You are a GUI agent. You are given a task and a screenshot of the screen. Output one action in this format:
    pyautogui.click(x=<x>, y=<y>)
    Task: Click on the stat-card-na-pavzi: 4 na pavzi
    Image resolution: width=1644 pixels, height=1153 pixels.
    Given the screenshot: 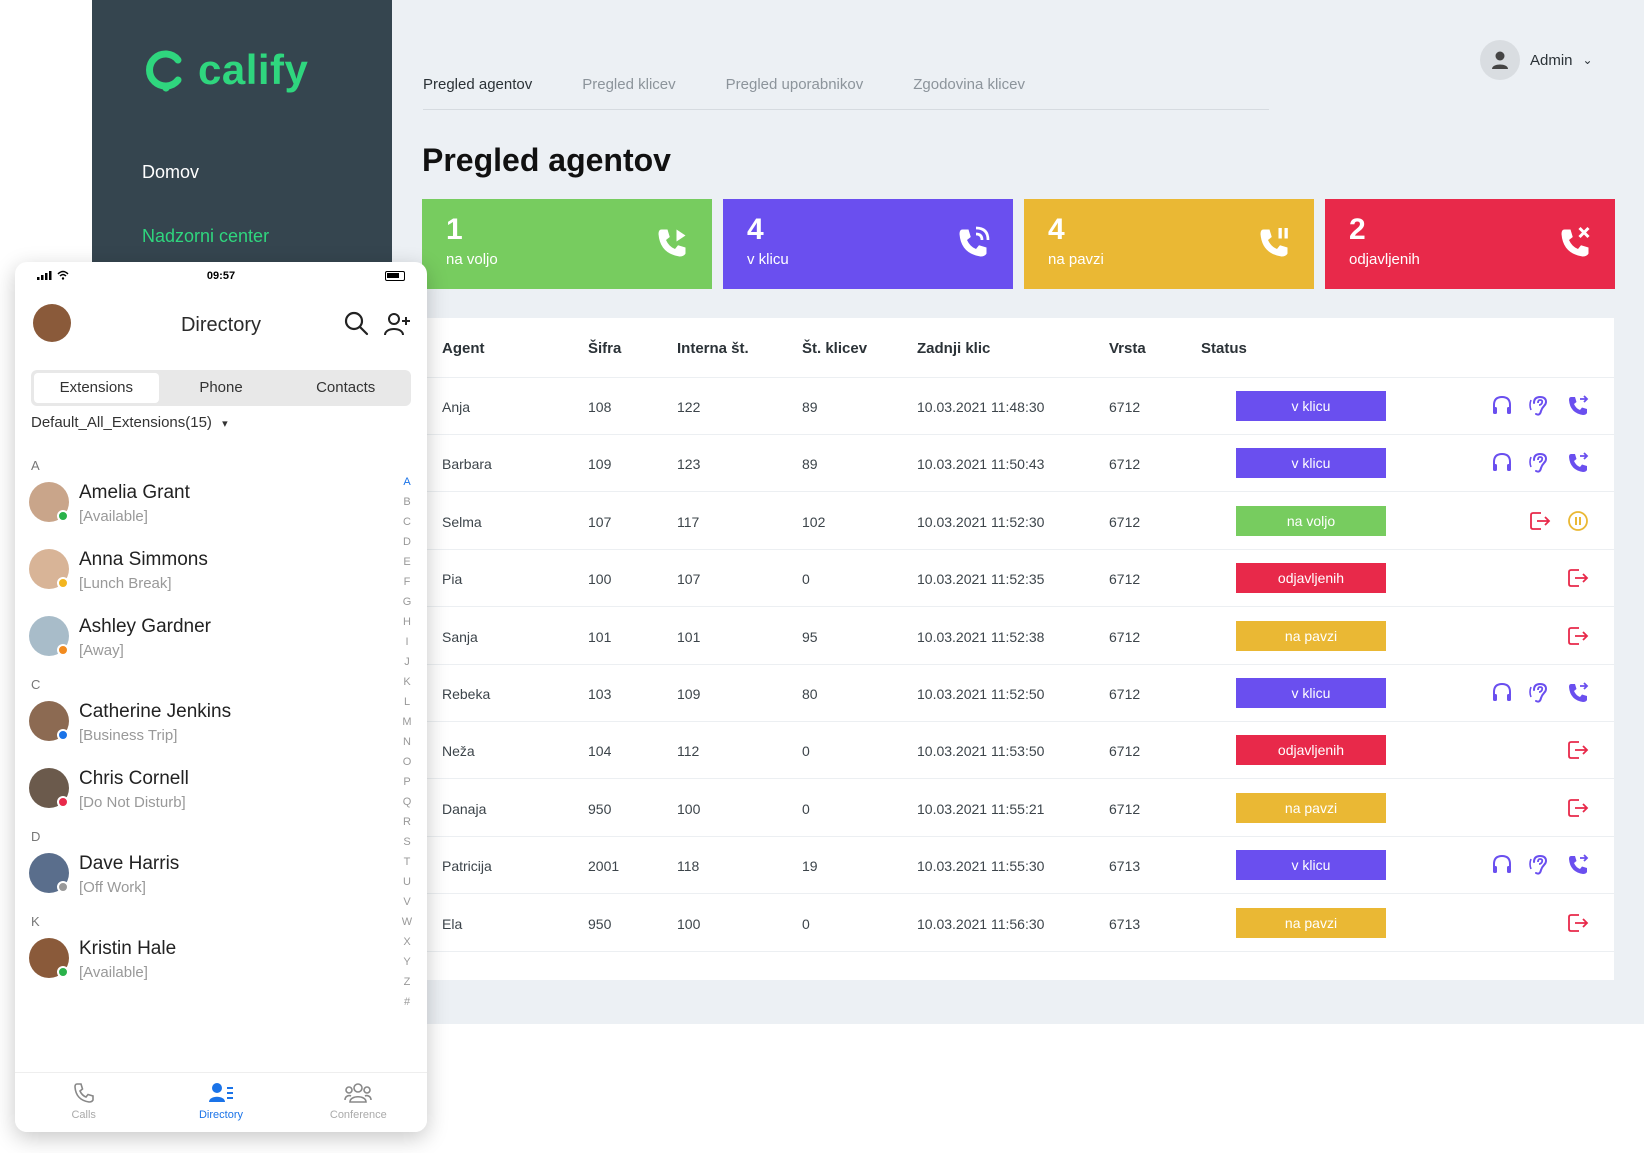 What is the action you would take?
    pyautogui.click(x=1169, y=244)
    